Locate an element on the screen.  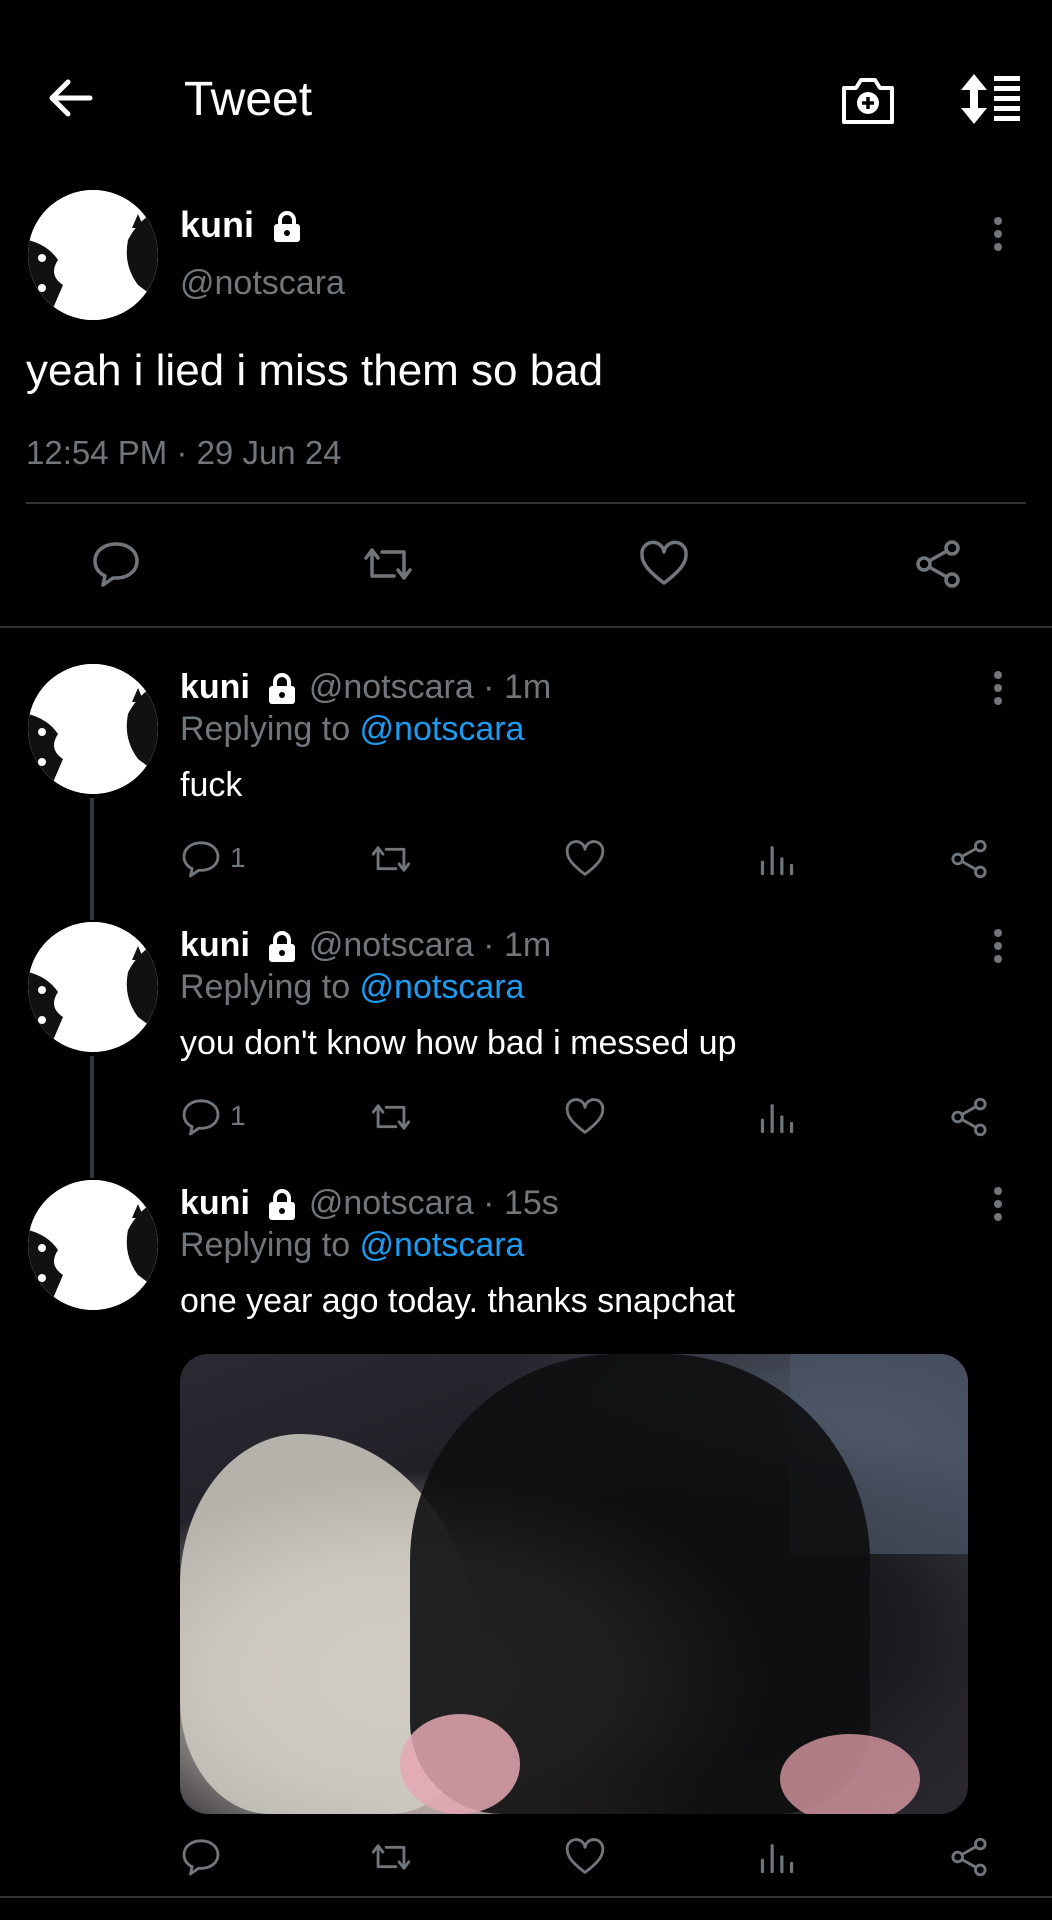
back-arrow-icon is located at coordinates (70, 98).